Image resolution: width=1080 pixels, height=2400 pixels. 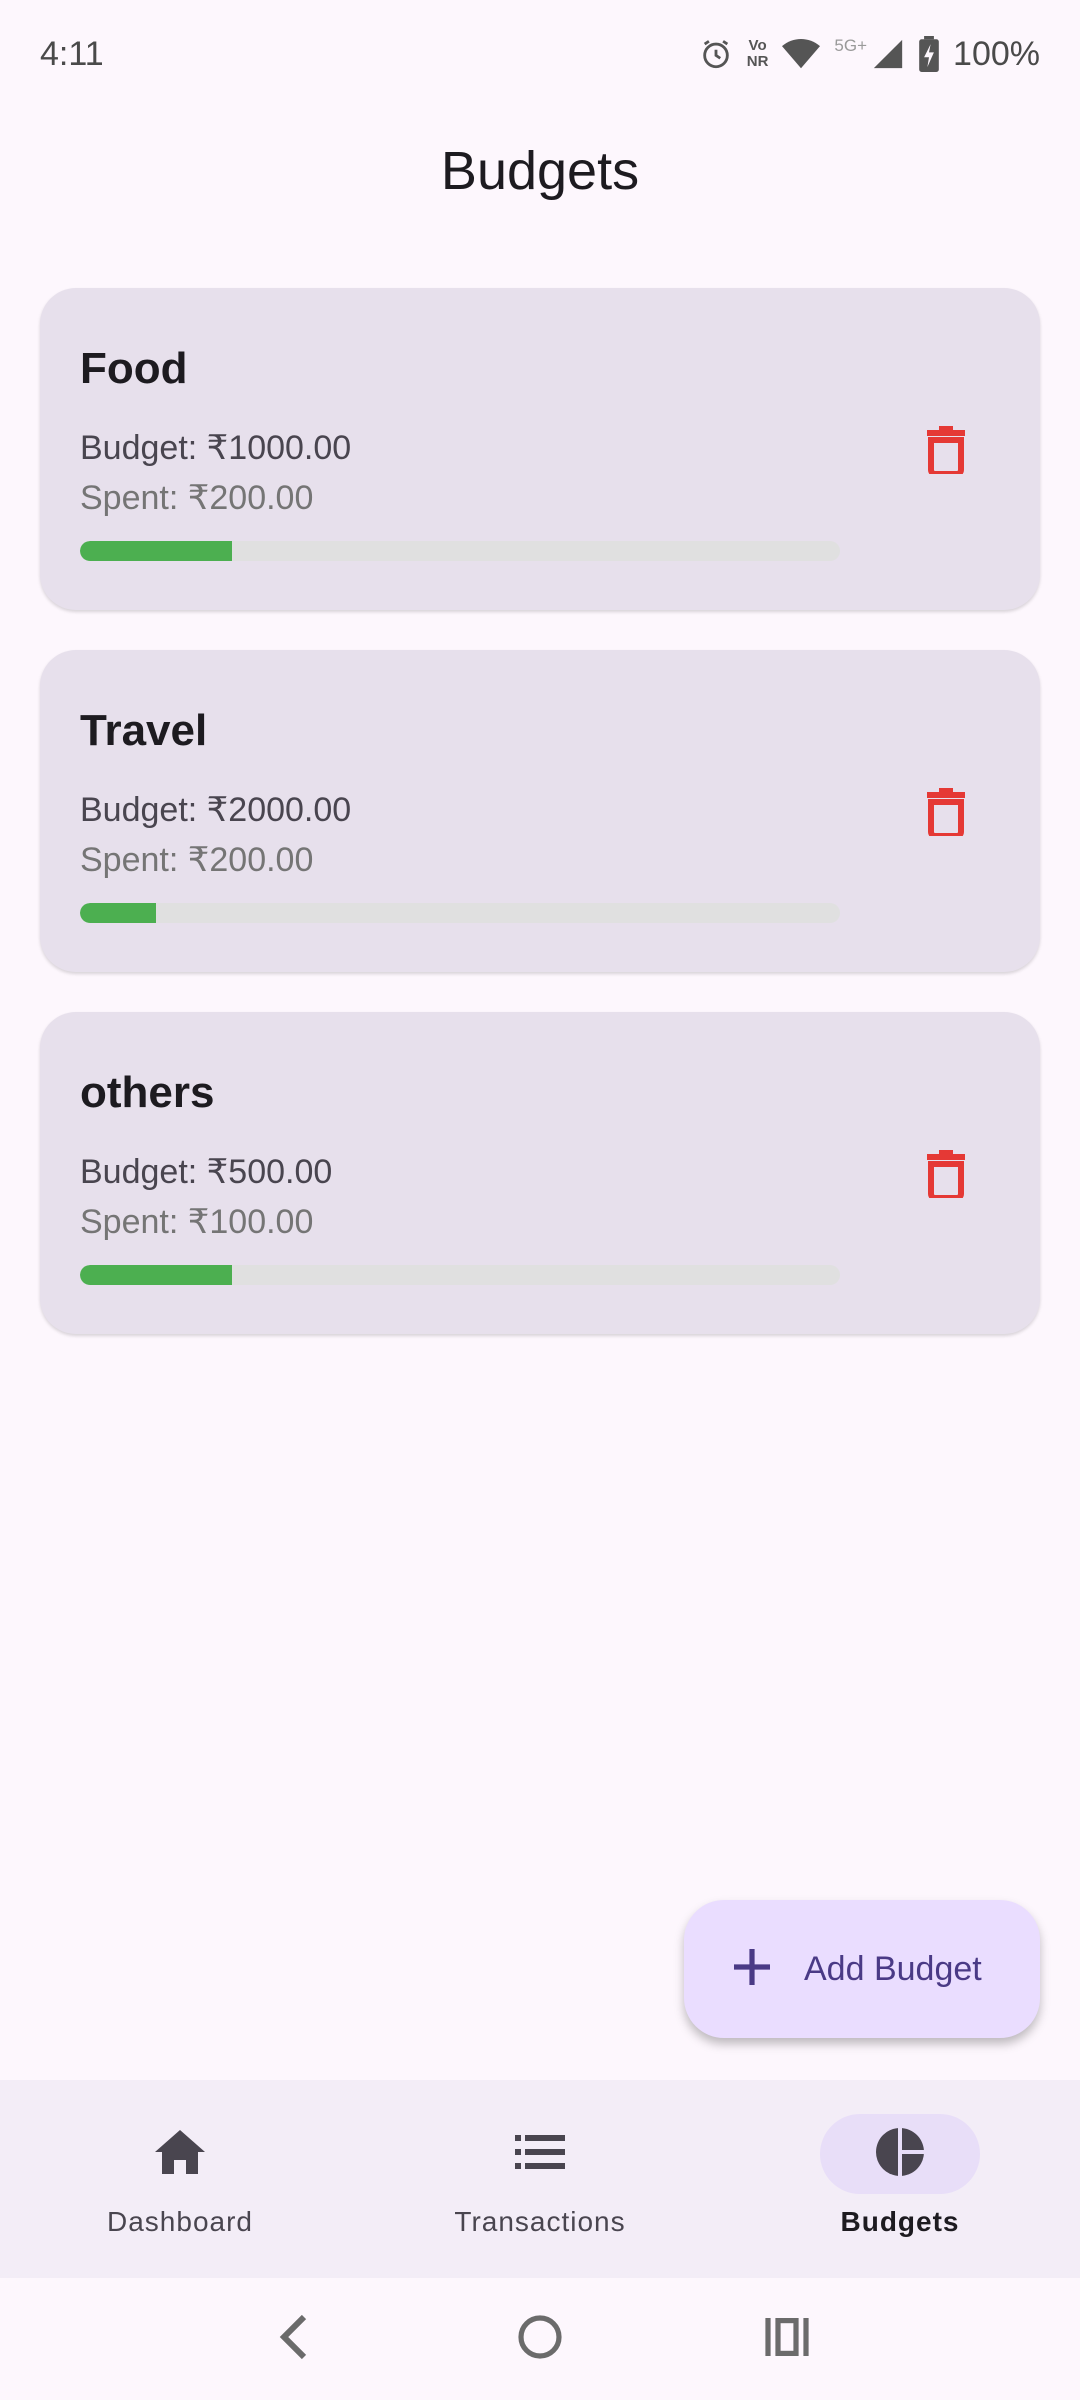 What do you see at coordinates (180, 2221) in the screenshot?
I see `nav-label-dashboard: Dashboard` at bounding box center [180, 2221].